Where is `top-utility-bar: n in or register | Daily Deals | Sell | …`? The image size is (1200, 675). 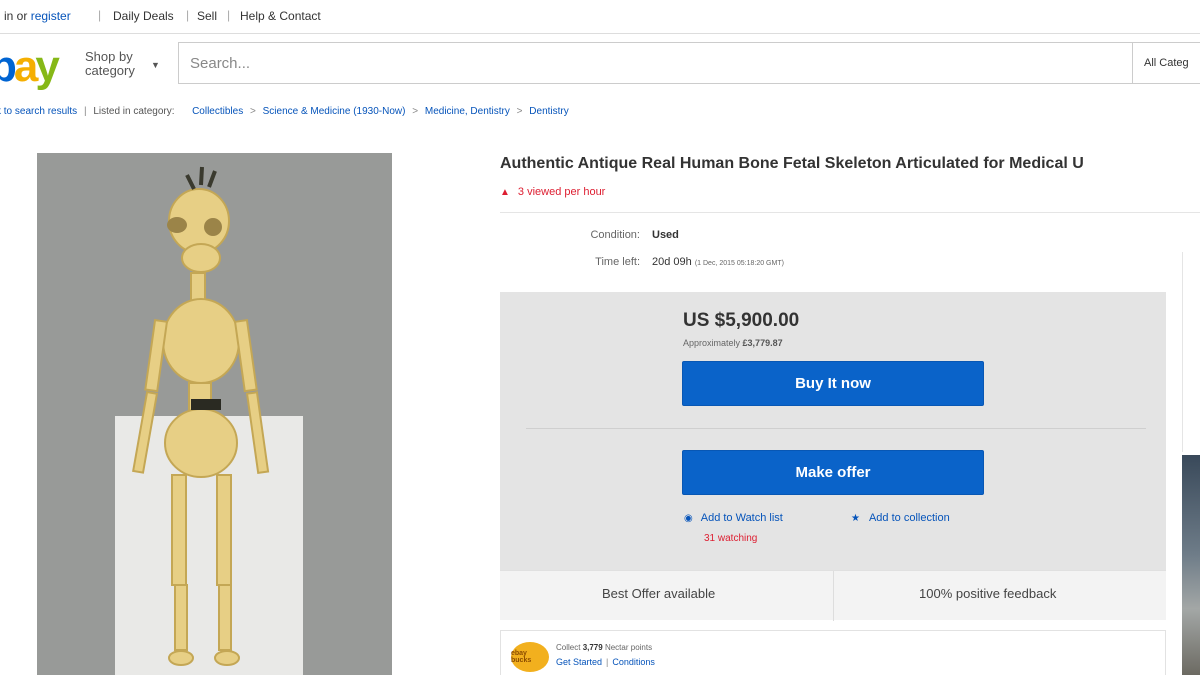 top-utility-bar: n in or register | Daily Deals | Sell | … is located at coordinates (600, 17).